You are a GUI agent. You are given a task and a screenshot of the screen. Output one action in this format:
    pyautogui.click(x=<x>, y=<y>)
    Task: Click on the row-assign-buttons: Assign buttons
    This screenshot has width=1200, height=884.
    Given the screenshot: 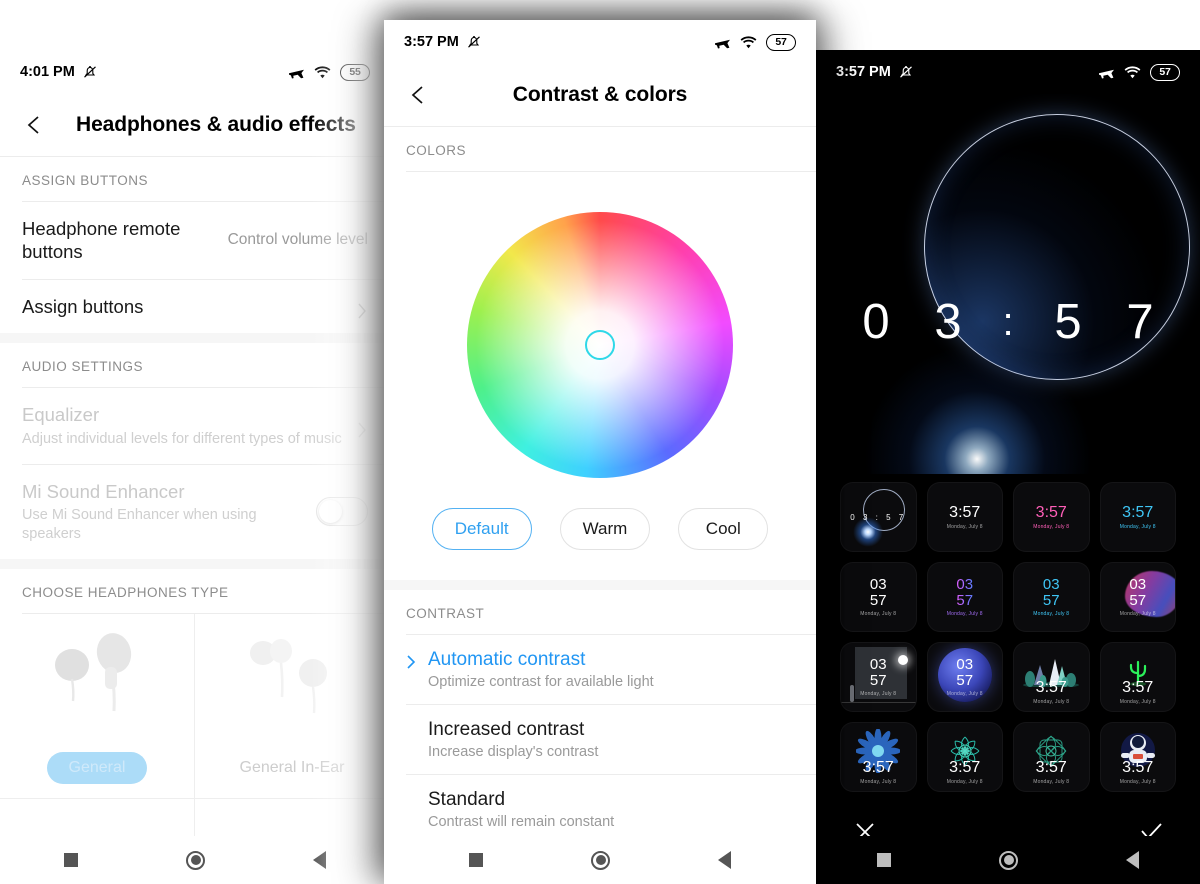 What is the action you would take?
    pyautogui.click(x=195, y=306)
    